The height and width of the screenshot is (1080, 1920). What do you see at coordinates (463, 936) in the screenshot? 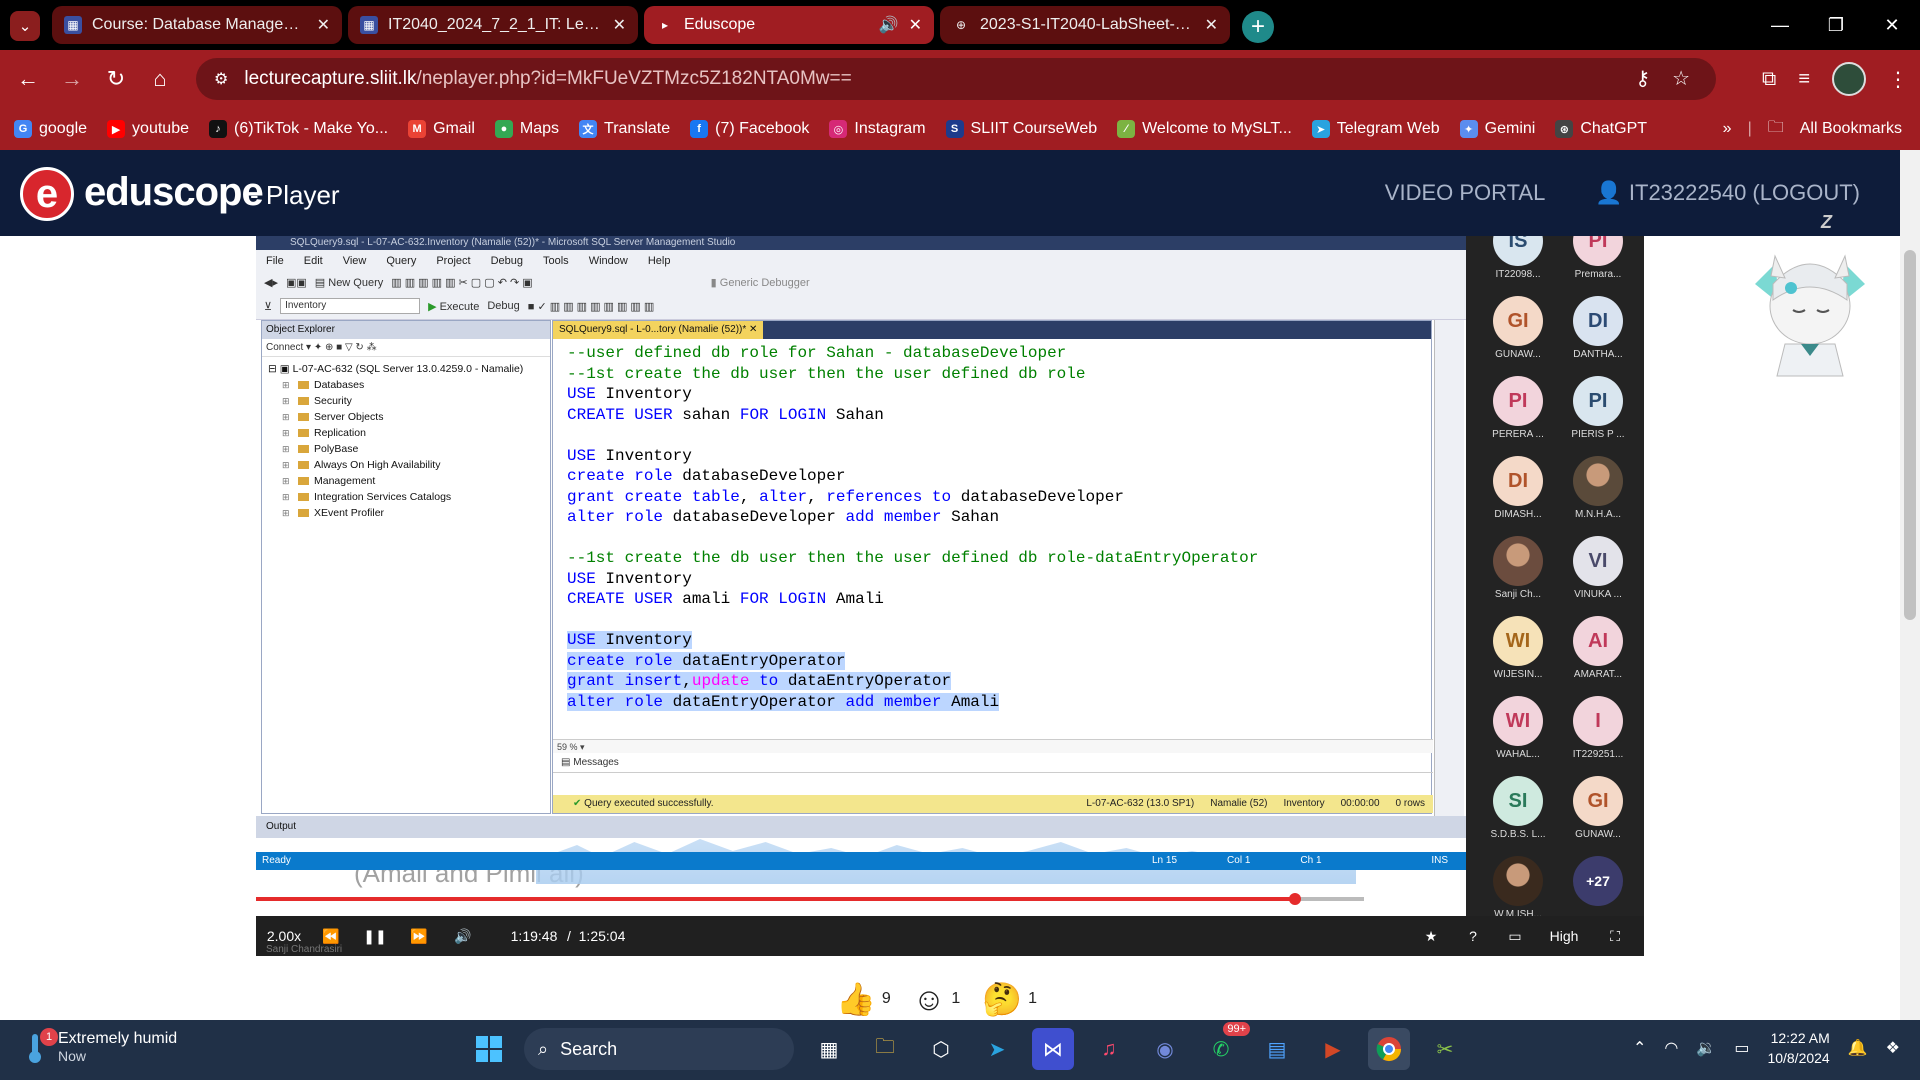
I see `volume-icon: 🔊` at bounding box center [463, 936].